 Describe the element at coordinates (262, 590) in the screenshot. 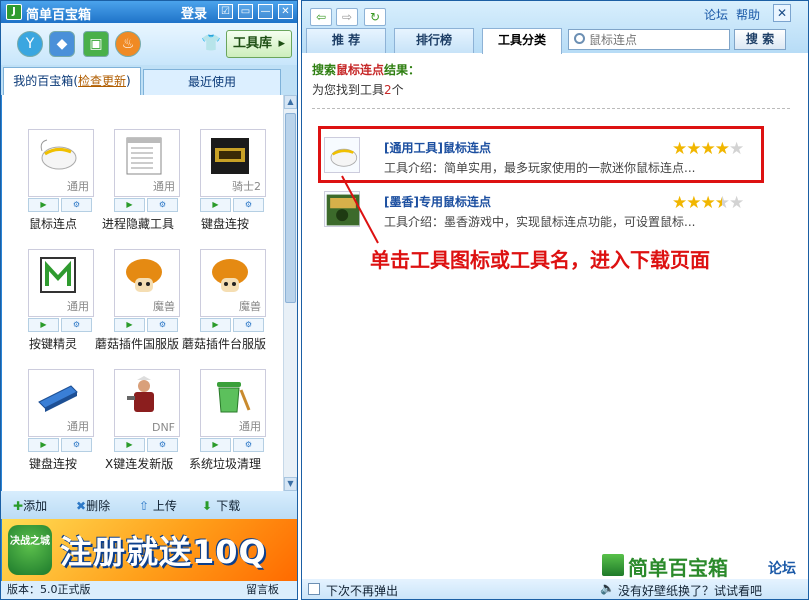

I see `guestbook-link: 留言板` at that location.